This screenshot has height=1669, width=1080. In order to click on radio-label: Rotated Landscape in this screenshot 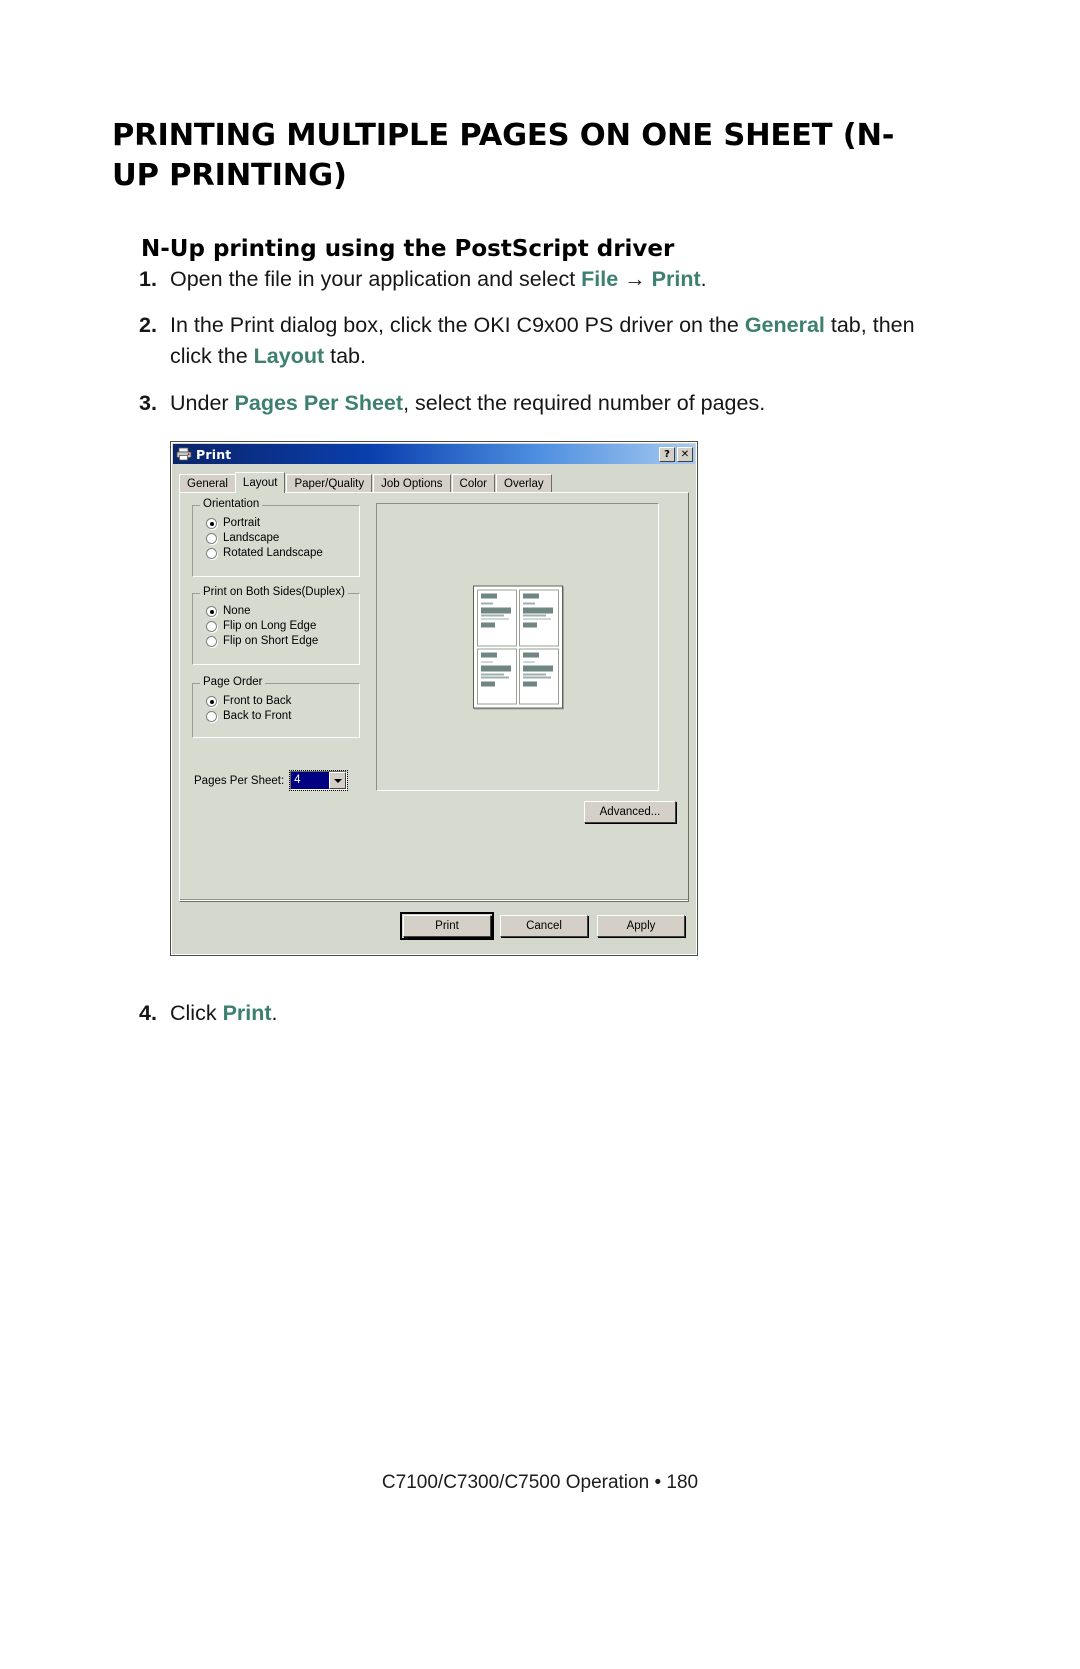, I will do `click(273, 553)`.